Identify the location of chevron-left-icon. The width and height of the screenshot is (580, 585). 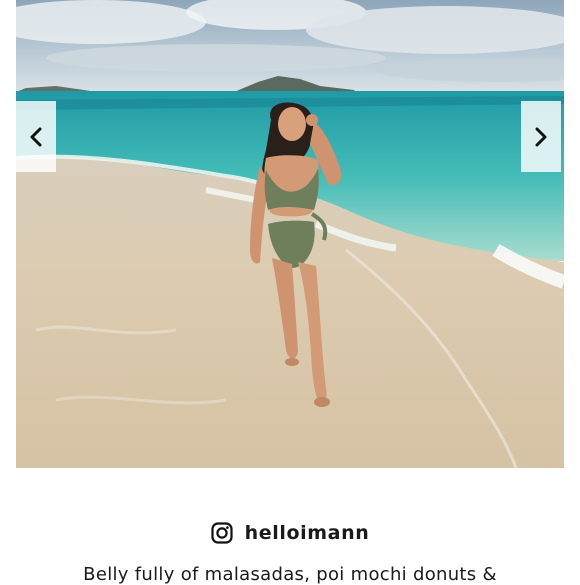
(36, 136).